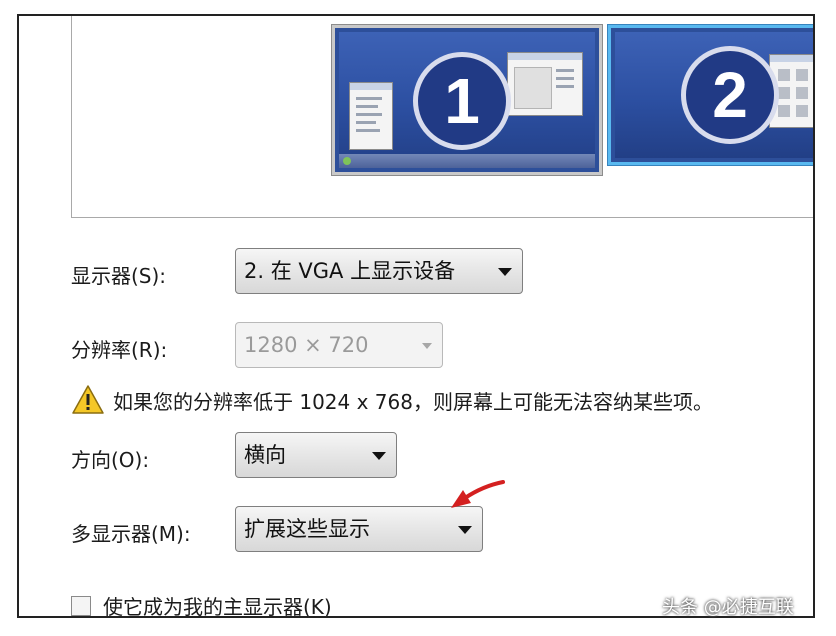  What do you see at coordinates (306, 345) in the screenshot?
I see `resolution-select-value: 1280 × 720` at bounding box center [306, 345].